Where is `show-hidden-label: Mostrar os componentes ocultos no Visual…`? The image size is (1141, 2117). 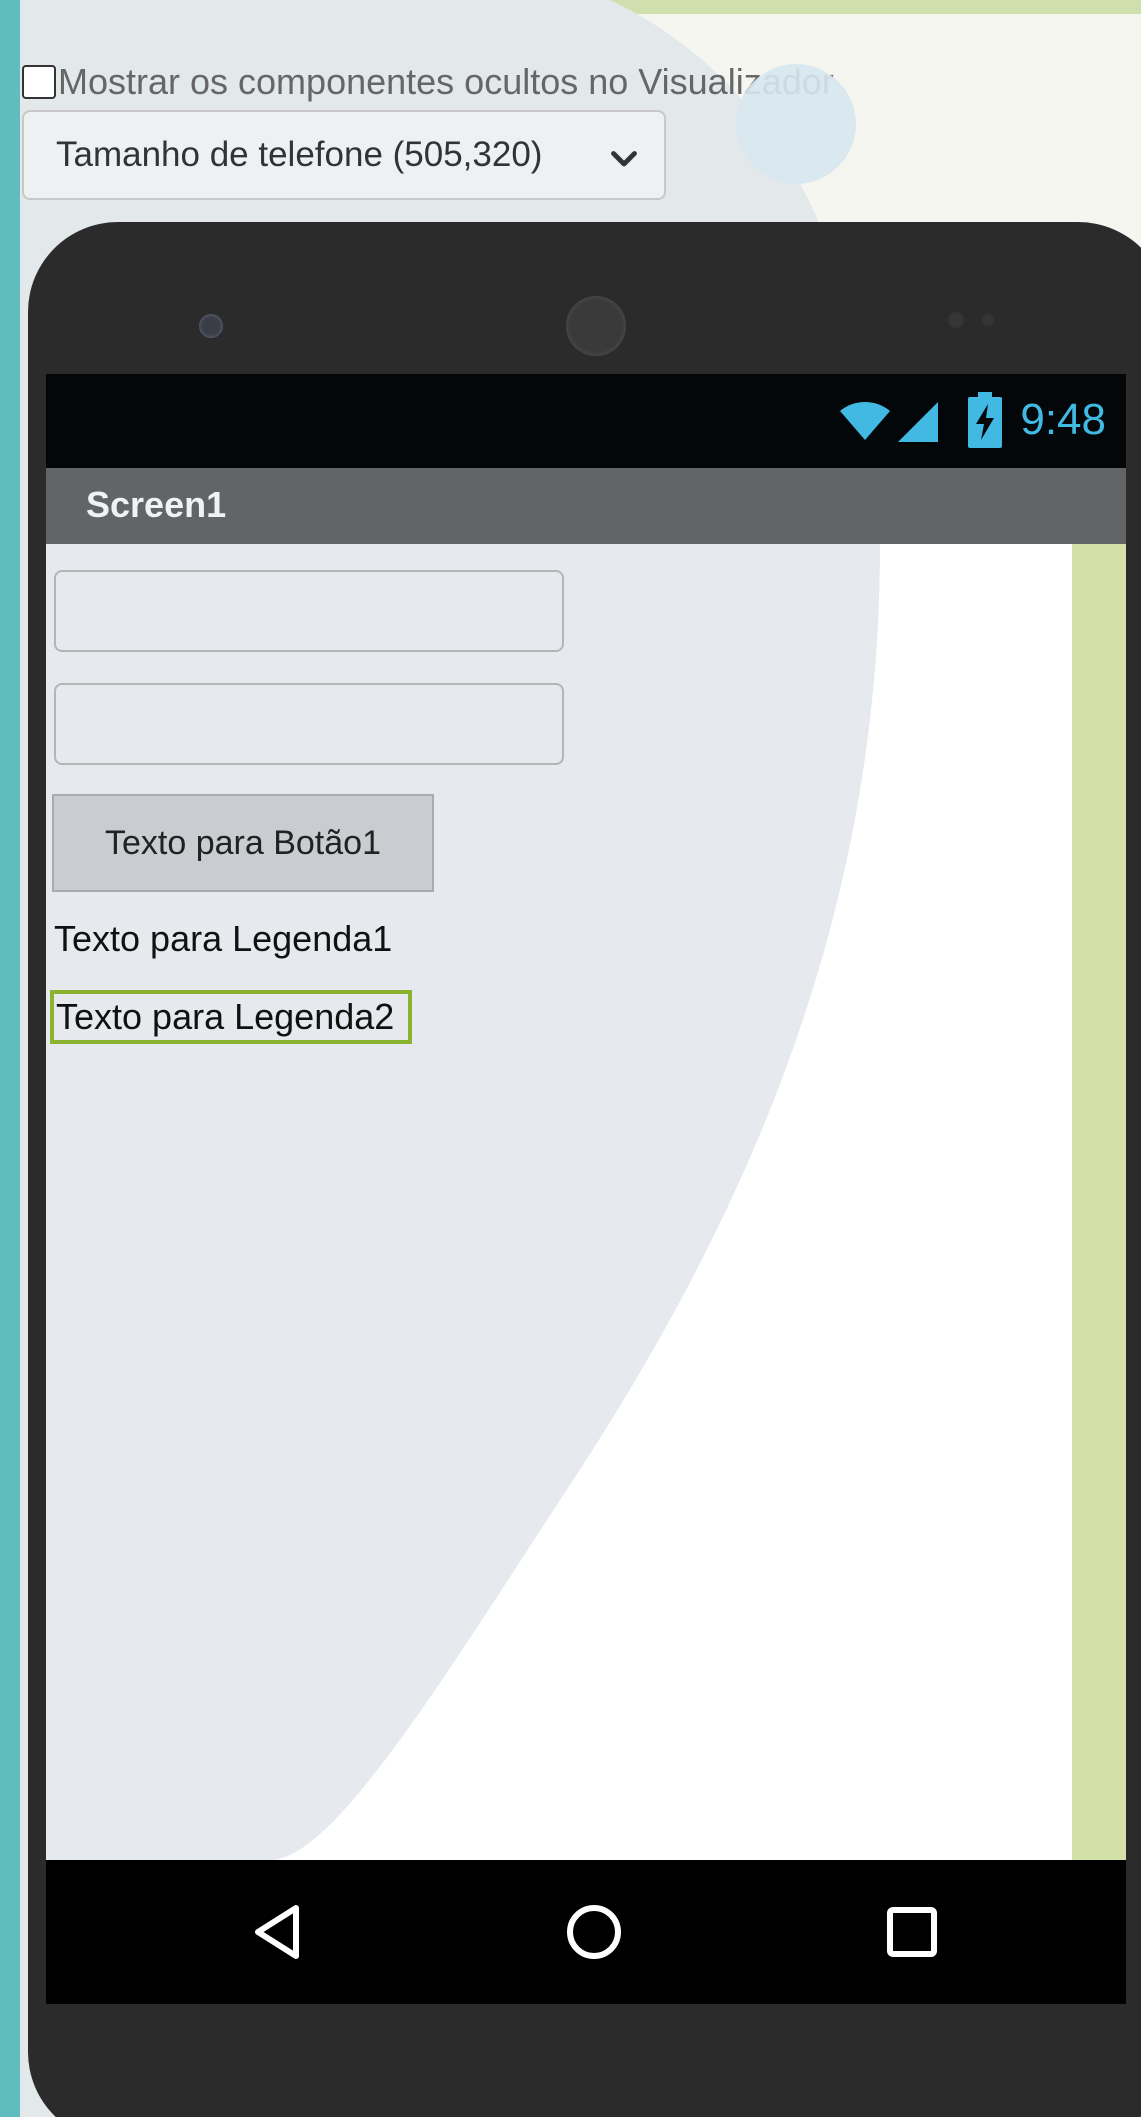
show-hidden-label: Mostrar os componentes ocultos no Visual… is located at coordinates (446, 81).